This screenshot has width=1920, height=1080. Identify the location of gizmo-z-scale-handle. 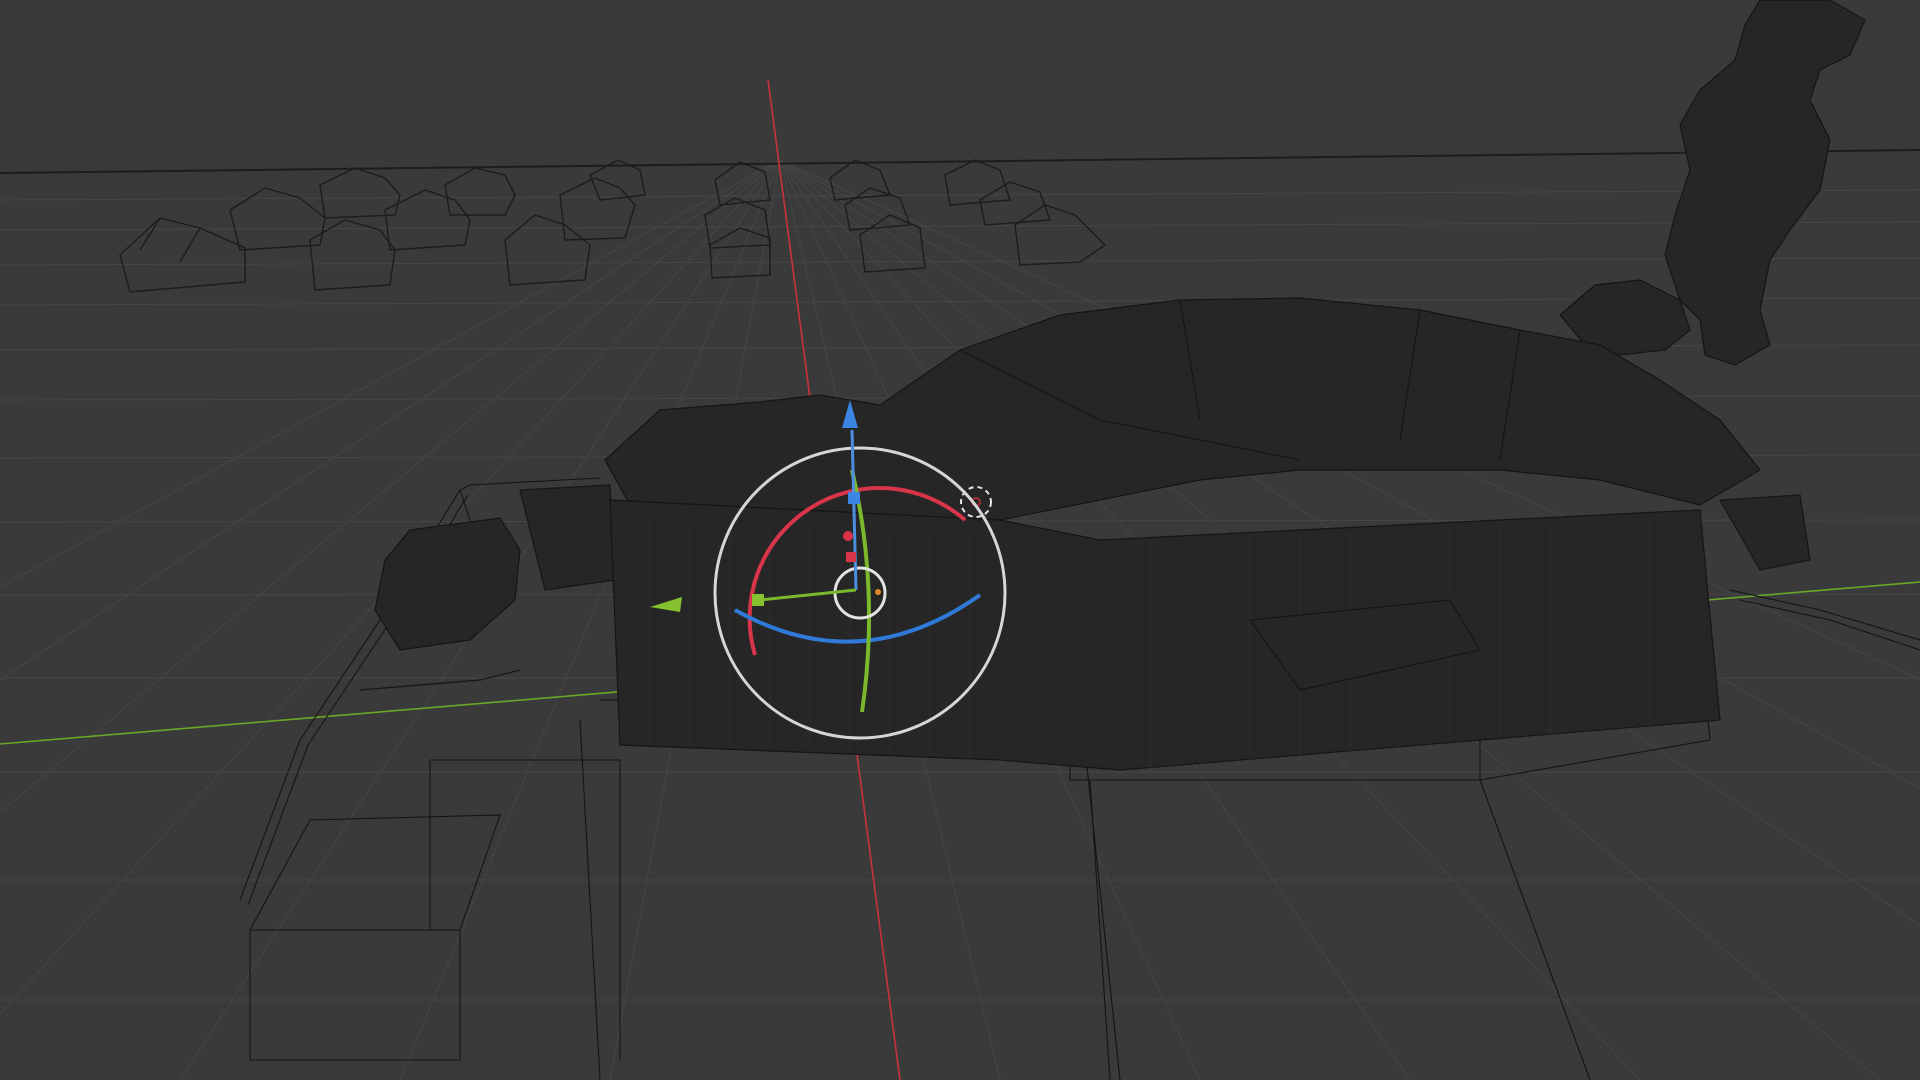
(854, 498).